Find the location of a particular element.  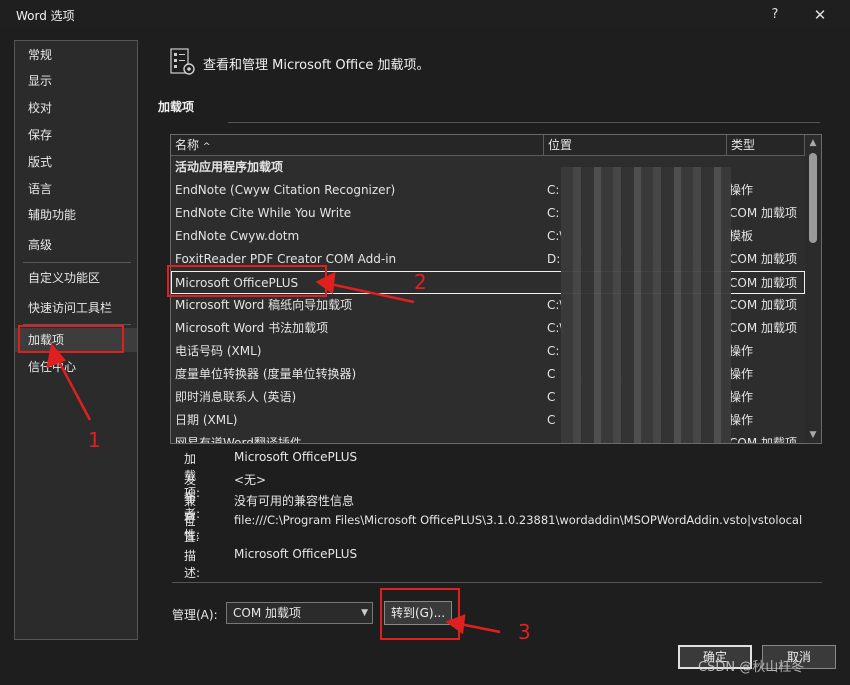

title-bar: Word 选项 ? ✕ is located at coordinates (425, 15).